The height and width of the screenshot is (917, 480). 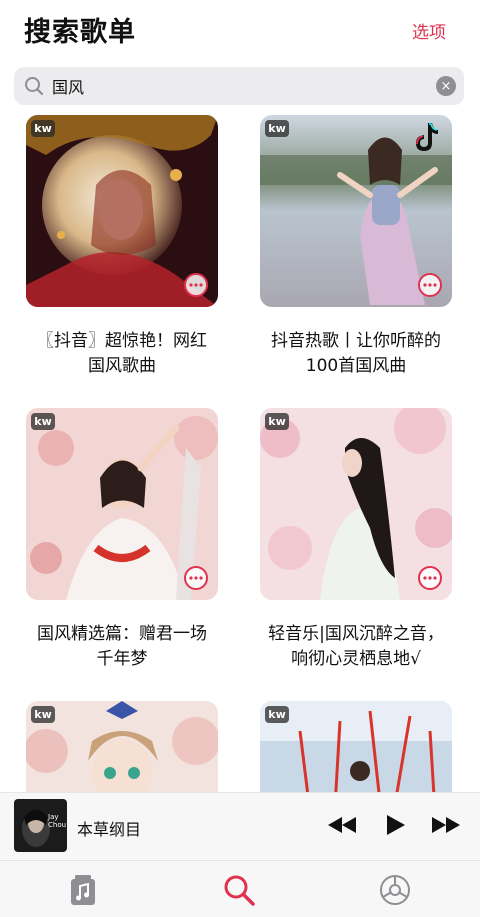 I want to click on playlist-title: 国风精选篇：赠君一场 千年梦, so click(x=122, y=647).